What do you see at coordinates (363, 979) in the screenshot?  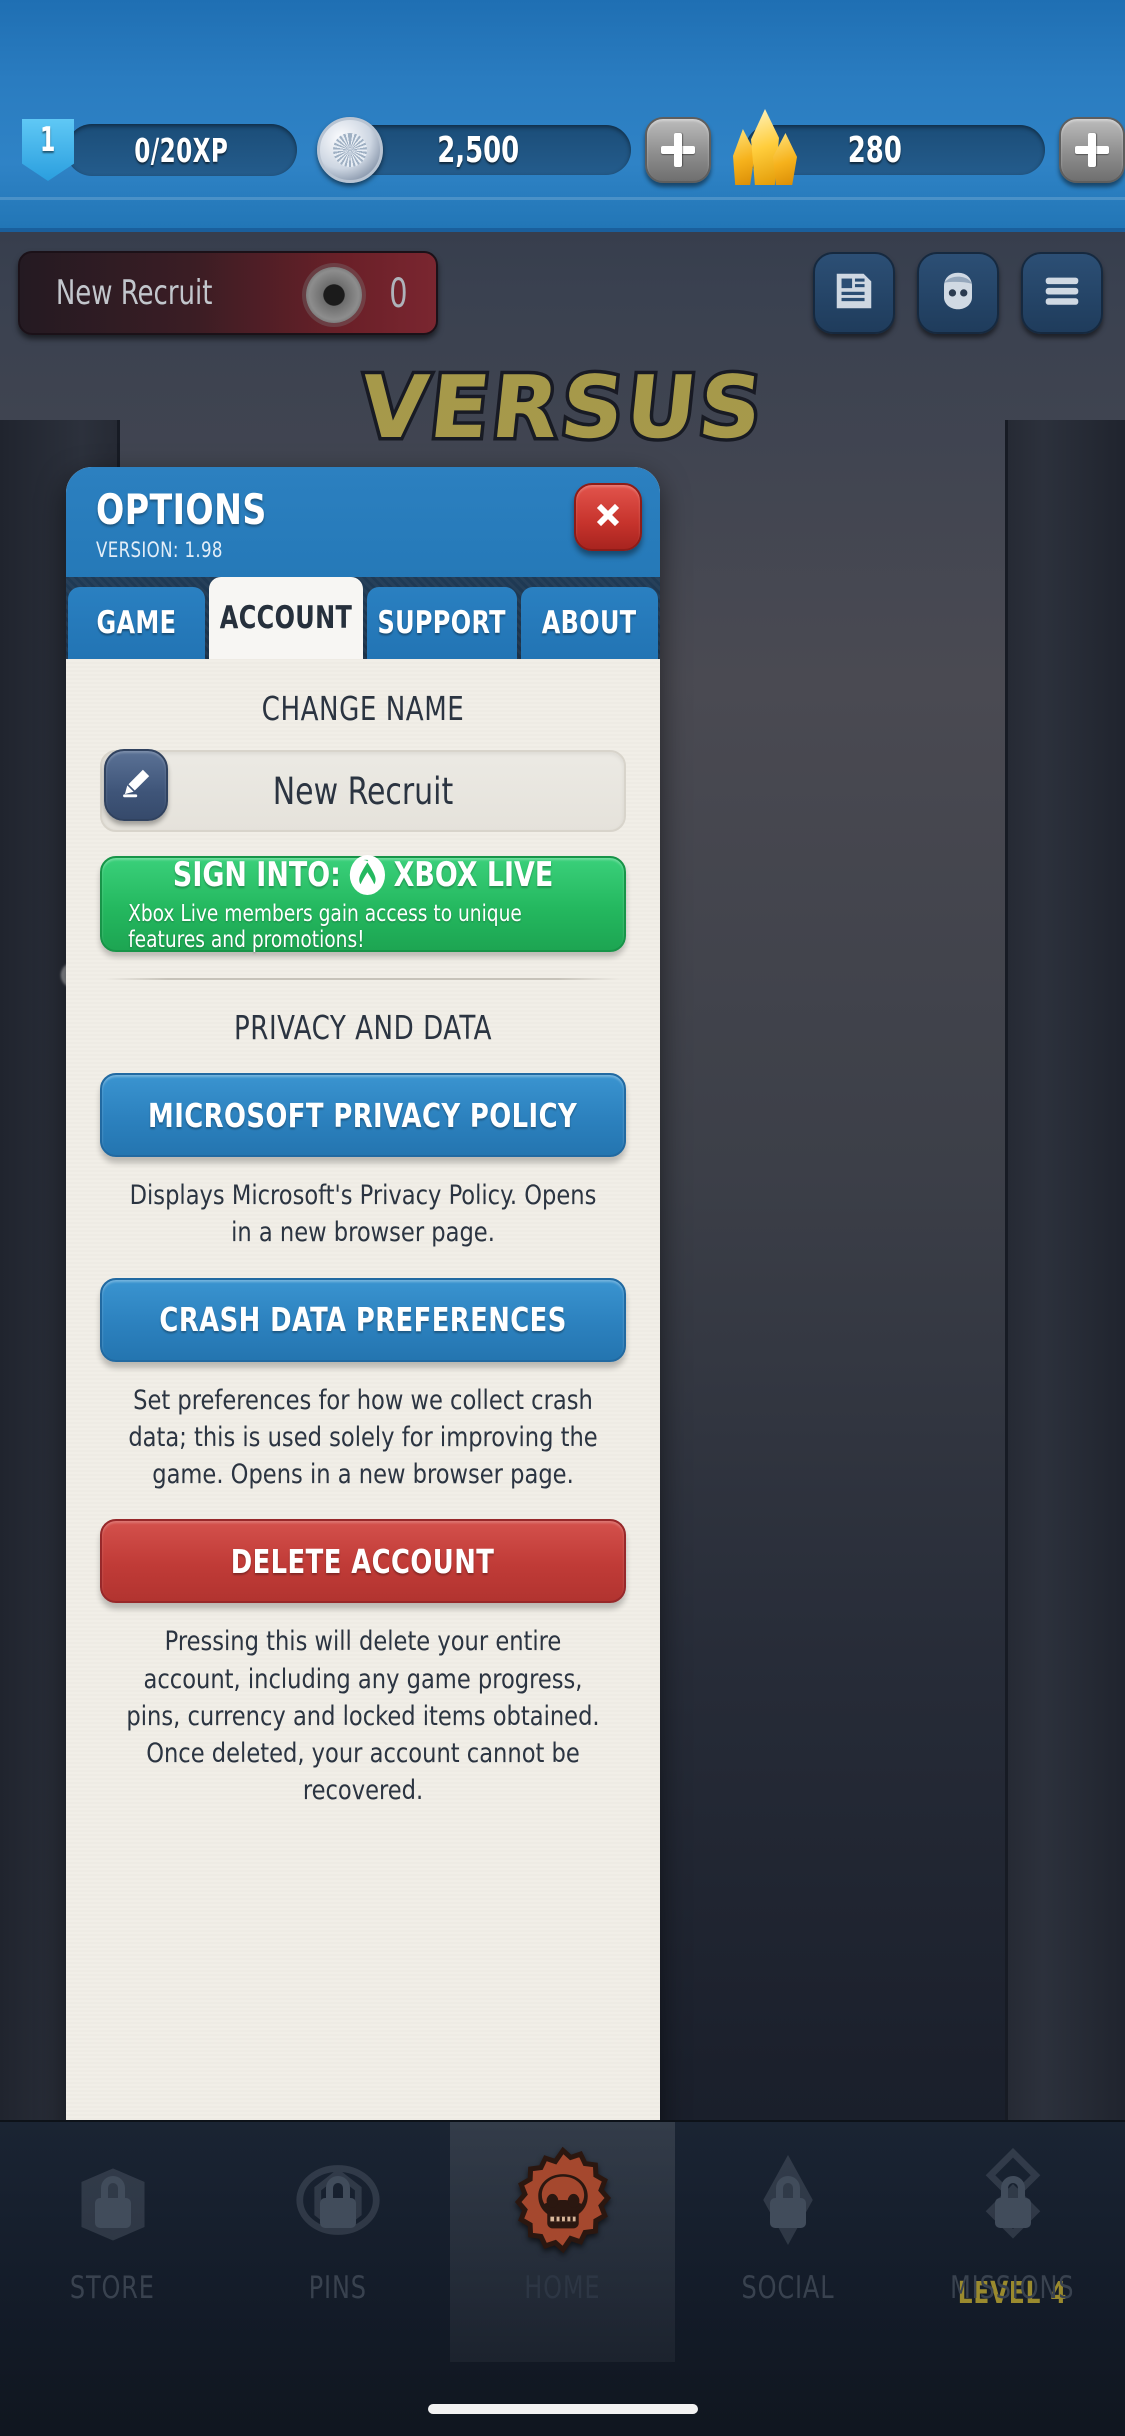 I see `section-divider` at bounding box center [363, 979].